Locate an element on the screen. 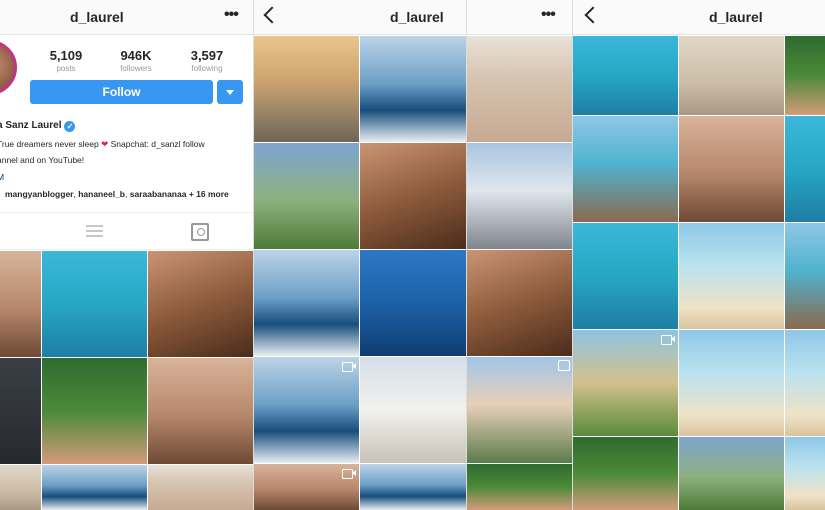  verified-badge-icon: ✓ is located at coordinates (70, 126).